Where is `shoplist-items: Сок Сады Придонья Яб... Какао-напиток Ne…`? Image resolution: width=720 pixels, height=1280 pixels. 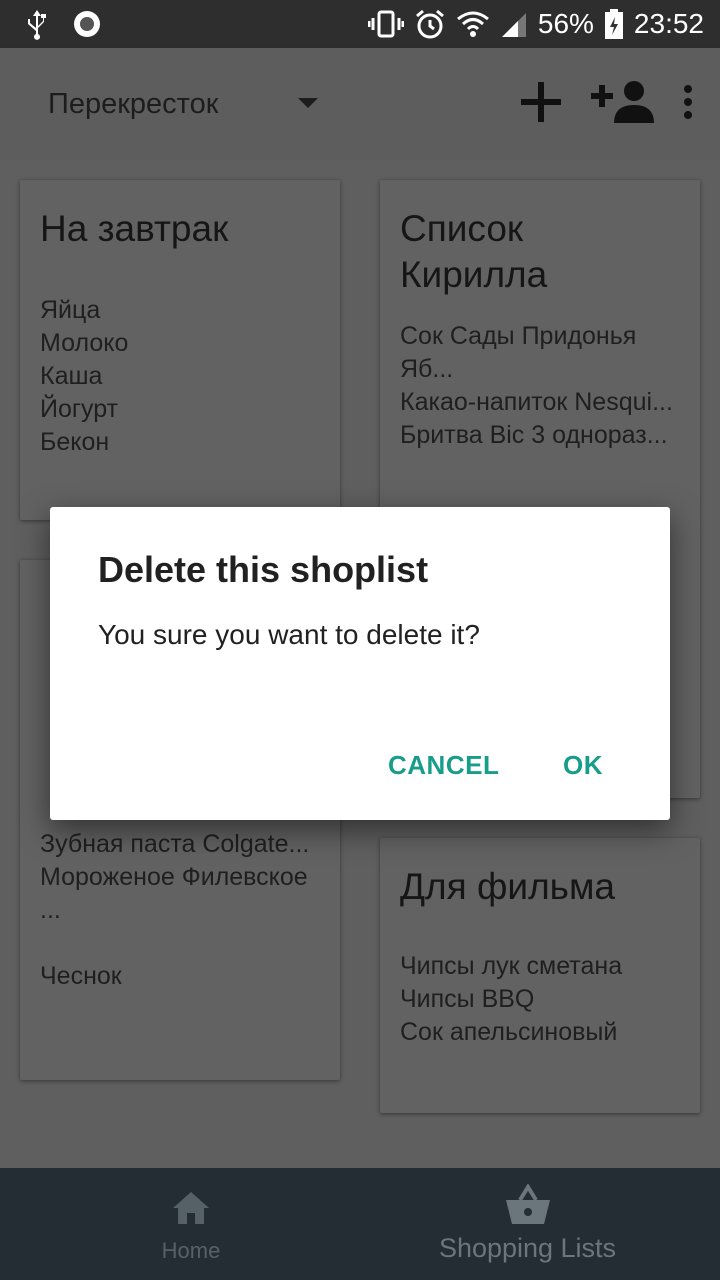 shoplist-items: Сок Сады Придонья Яб... Какао-напиток Ne… is located at coordinates (540, 386).